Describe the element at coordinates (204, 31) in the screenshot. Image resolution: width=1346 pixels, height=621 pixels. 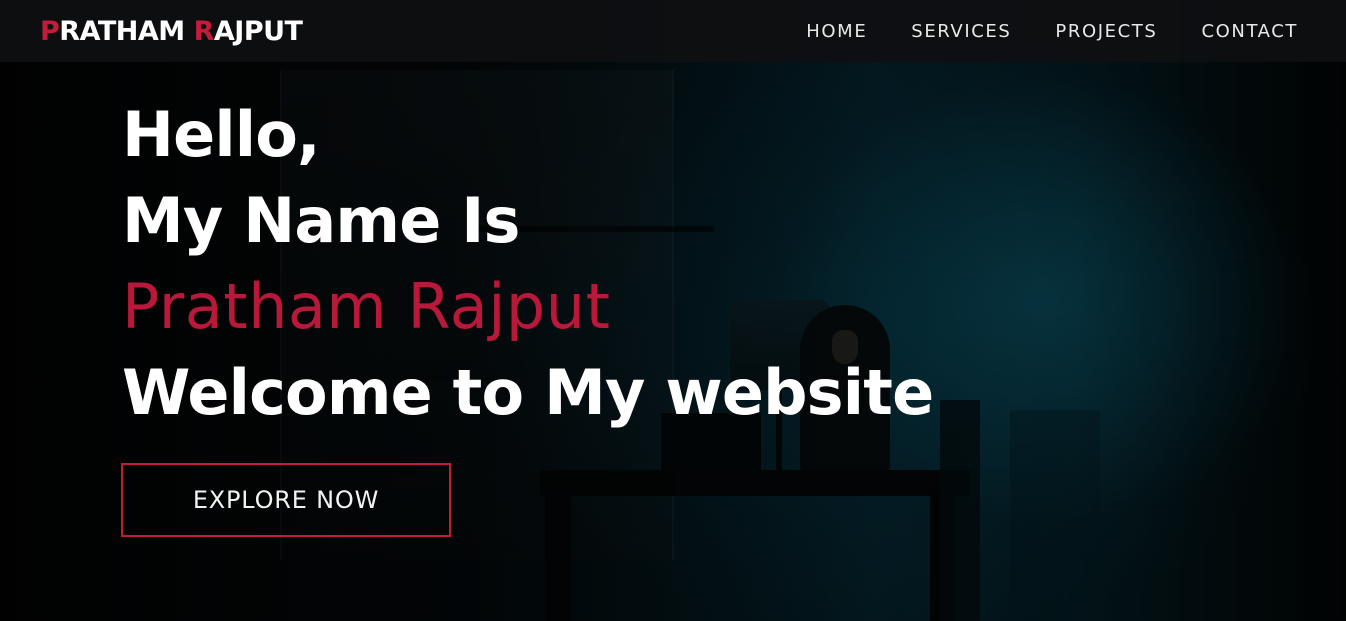
I see `logo-last-initial: R` at that location.